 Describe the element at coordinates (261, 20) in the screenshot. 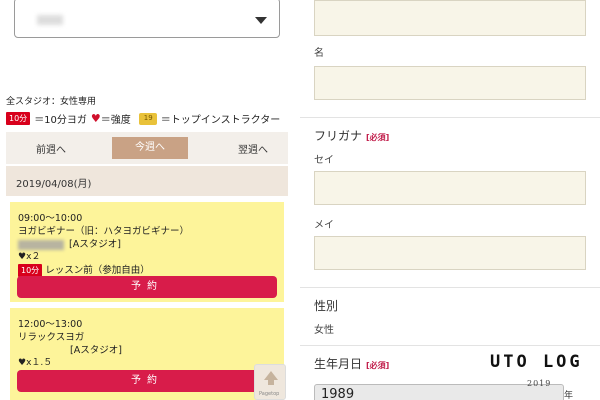

I see `chevron-down-icon` at that location.